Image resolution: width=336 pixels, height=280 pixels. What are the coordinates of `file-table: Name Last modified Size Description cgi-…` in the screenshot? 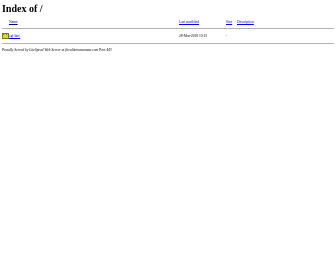 It's located at (168, 32).